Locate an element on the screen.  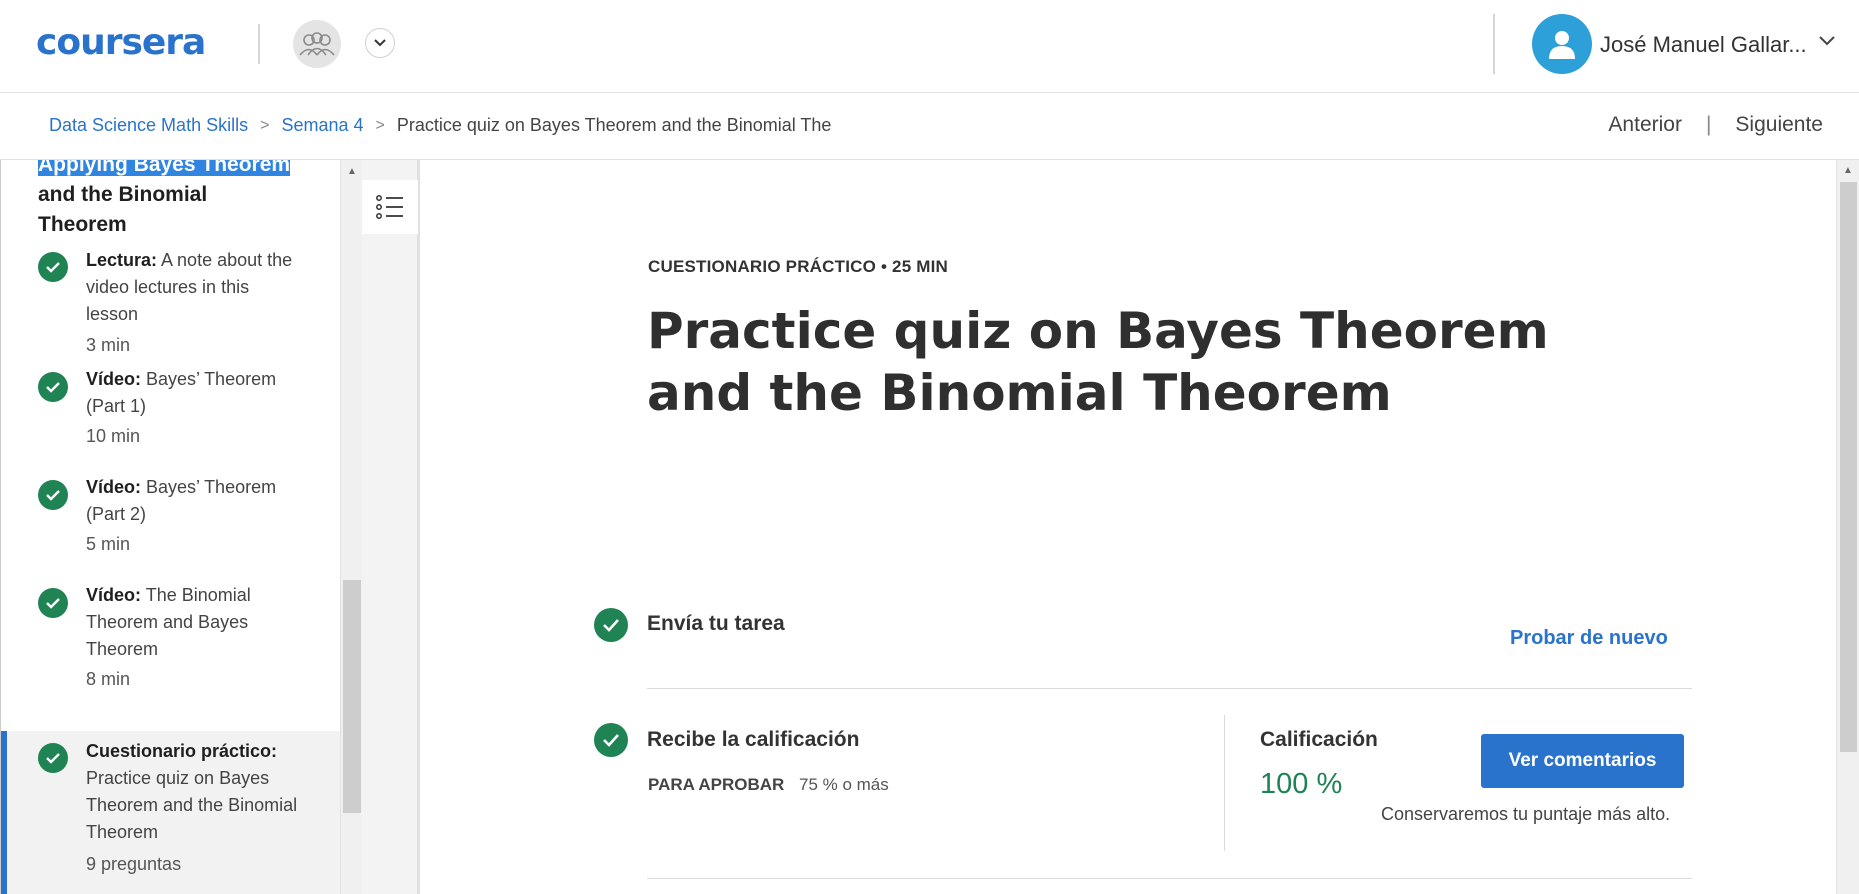
breadcrumb-week-link: Semana 4 is located at coordinates (322, 125).